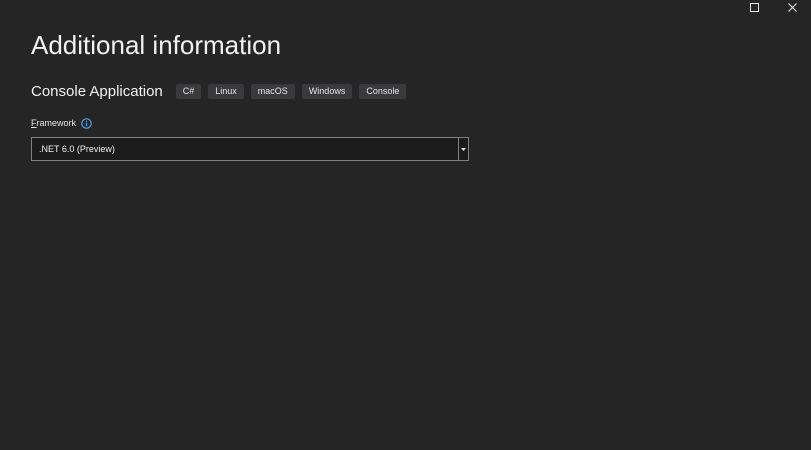 This screenshot has height=450, width=811. What do you see at coordinates (272, 91) in the screenshot?
I see `tag-macos: macOS` at bounding box center [272, 91].